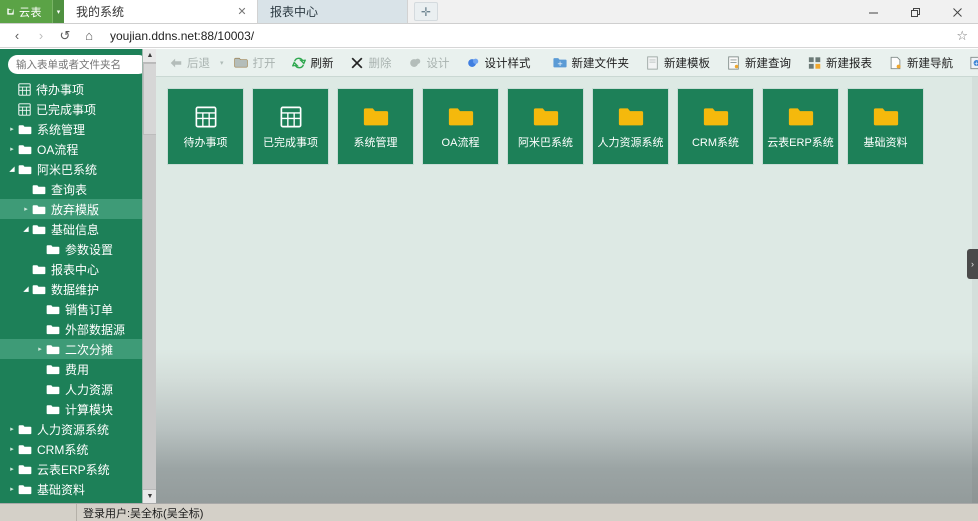 This screenshot has width=978, height=521. Describe the element at coordinates (357, 62) in the screenshot. I see `delete-x-icon` at that location.